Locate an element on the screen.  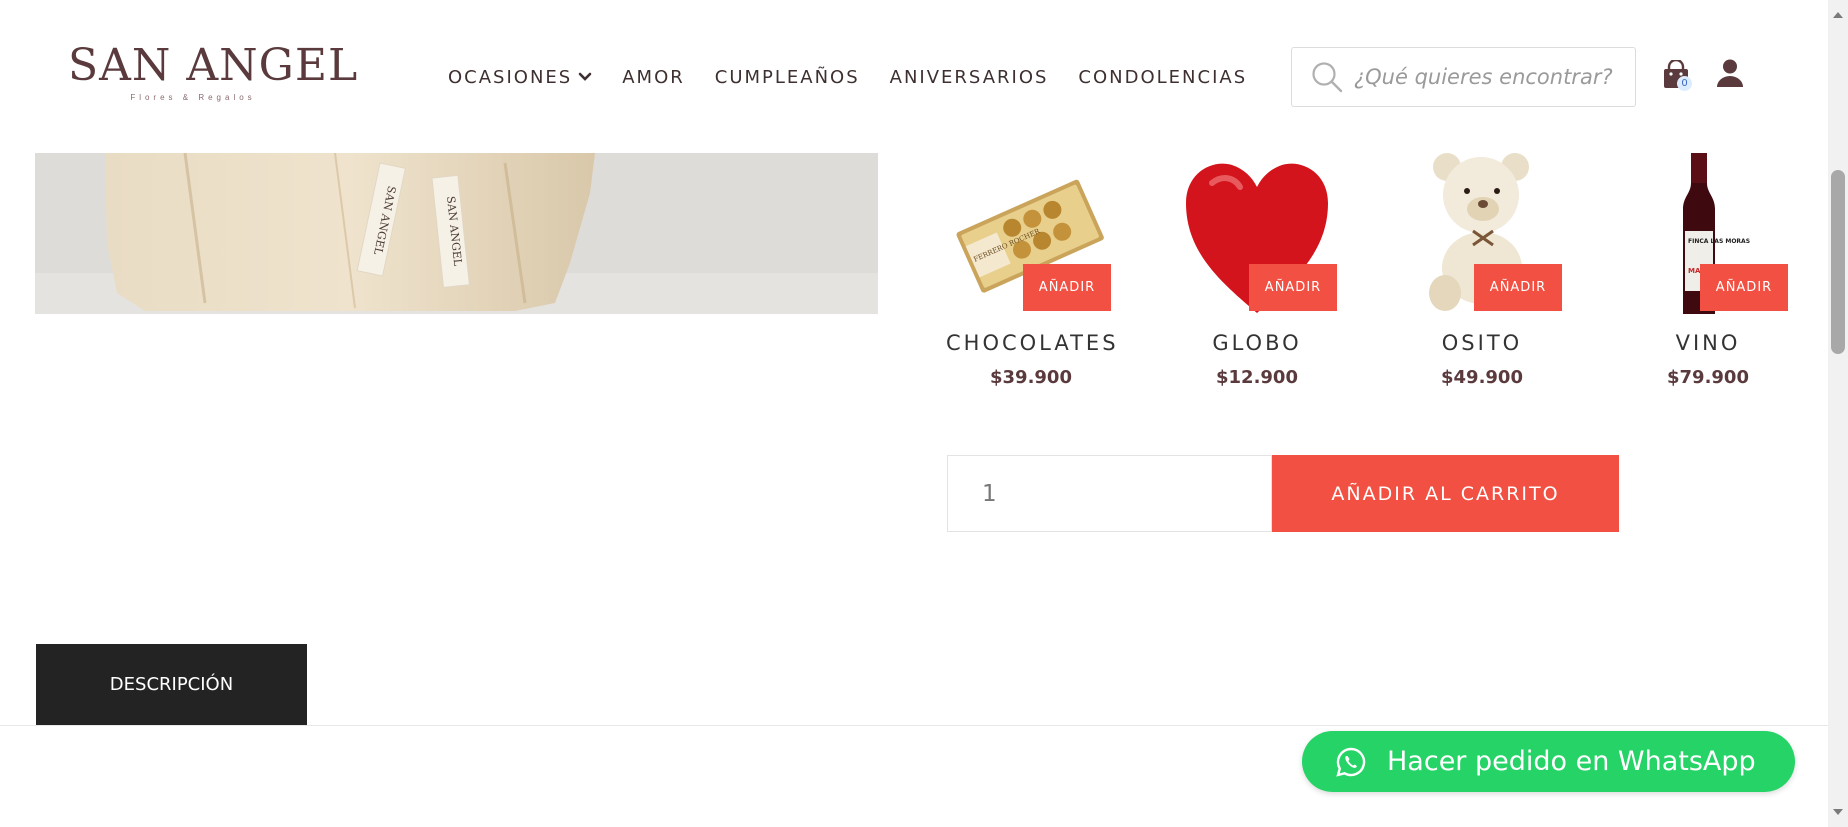
gift-wrap-illustration: SAN ANGEL SAN ANGEL is located at coordinates (456, 233).